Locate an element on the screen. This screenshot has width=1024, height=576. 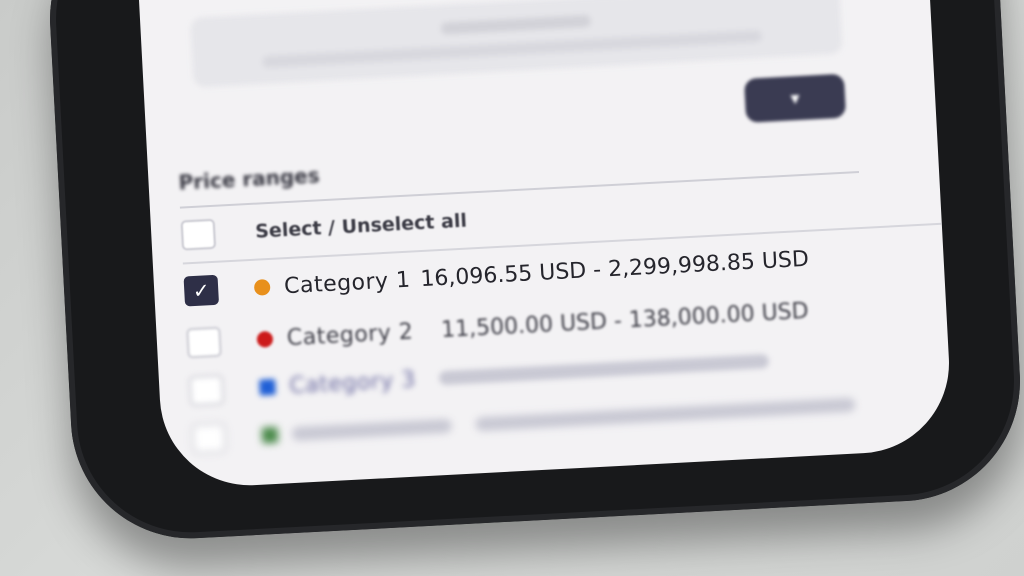
category-1-checkbox: ✓ is located at coordinates (201, 290).